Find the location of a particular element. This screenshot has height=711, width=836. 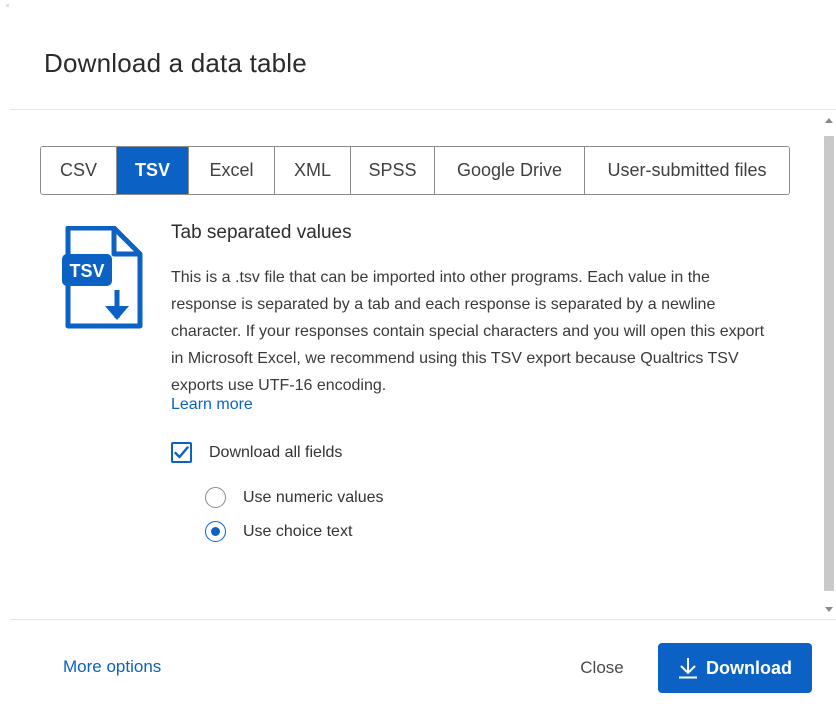

tab-spss: SPSS is located at coordinates (393, 170).